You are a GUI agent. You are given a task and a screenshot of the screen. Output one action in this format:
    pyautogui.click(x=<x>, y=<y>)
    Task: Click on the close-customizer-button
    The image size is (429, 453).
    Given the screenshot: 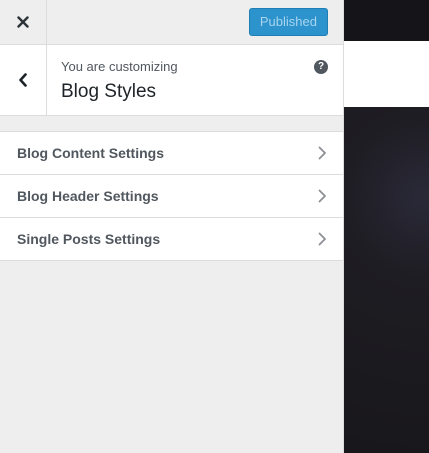 What is the action you would take?
    pyautogui.click(x=23, y=22)
    